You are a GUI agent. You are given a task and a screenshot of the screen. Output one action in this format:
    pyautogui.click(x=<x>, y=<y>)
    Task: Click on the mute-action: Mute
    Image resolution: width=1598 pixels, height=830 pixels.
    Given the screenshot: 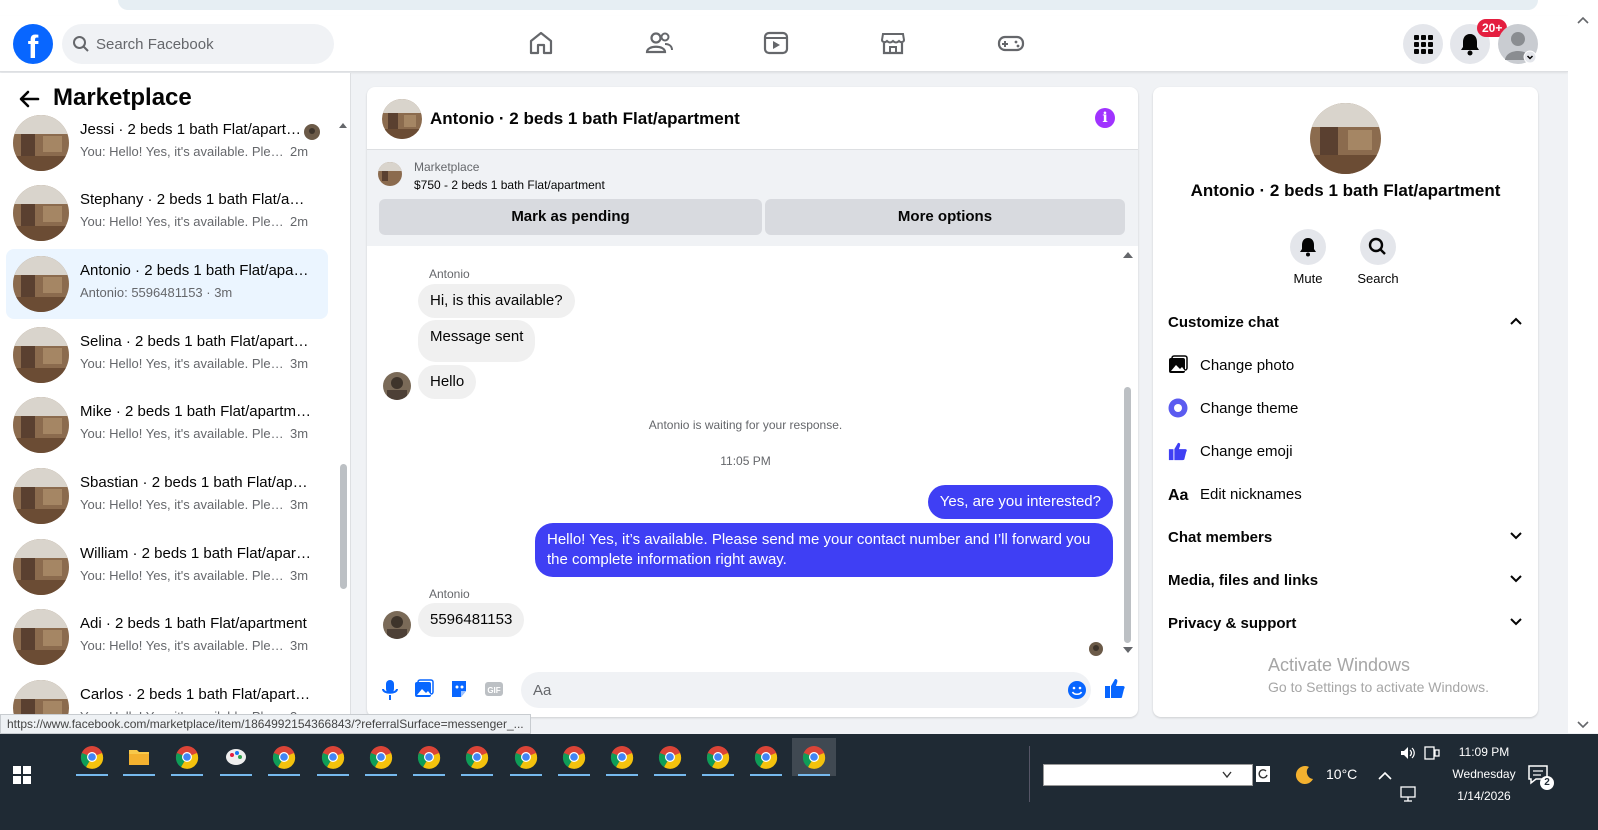 What is the action you would take?
    pyautogui.click(x=1308, y=257)
    